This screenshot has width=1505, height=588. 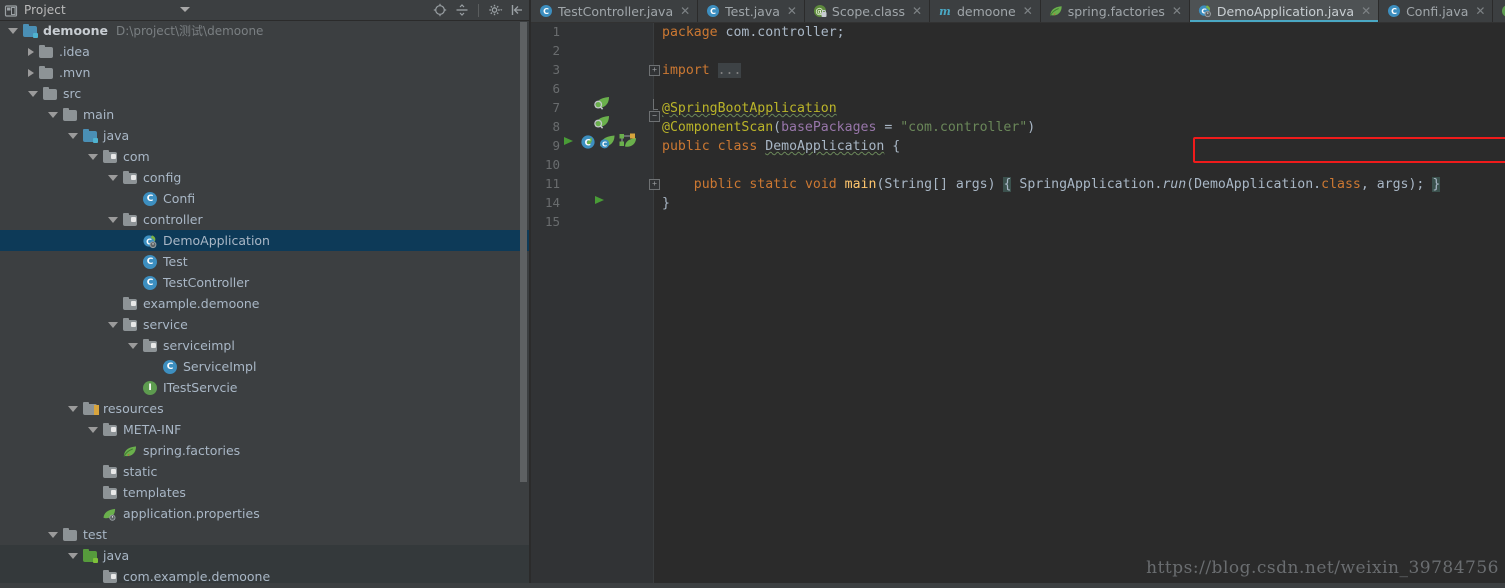 I want to click on editor-tab-demoapplication-java: C DemoApplication.java ✕, so click(x=1284, y=11).